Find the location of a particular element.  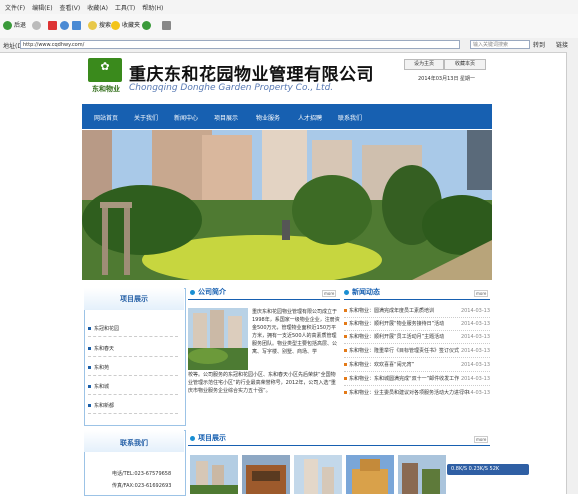

menu-tools: 工具(T) is located at coordinates (125, 7).